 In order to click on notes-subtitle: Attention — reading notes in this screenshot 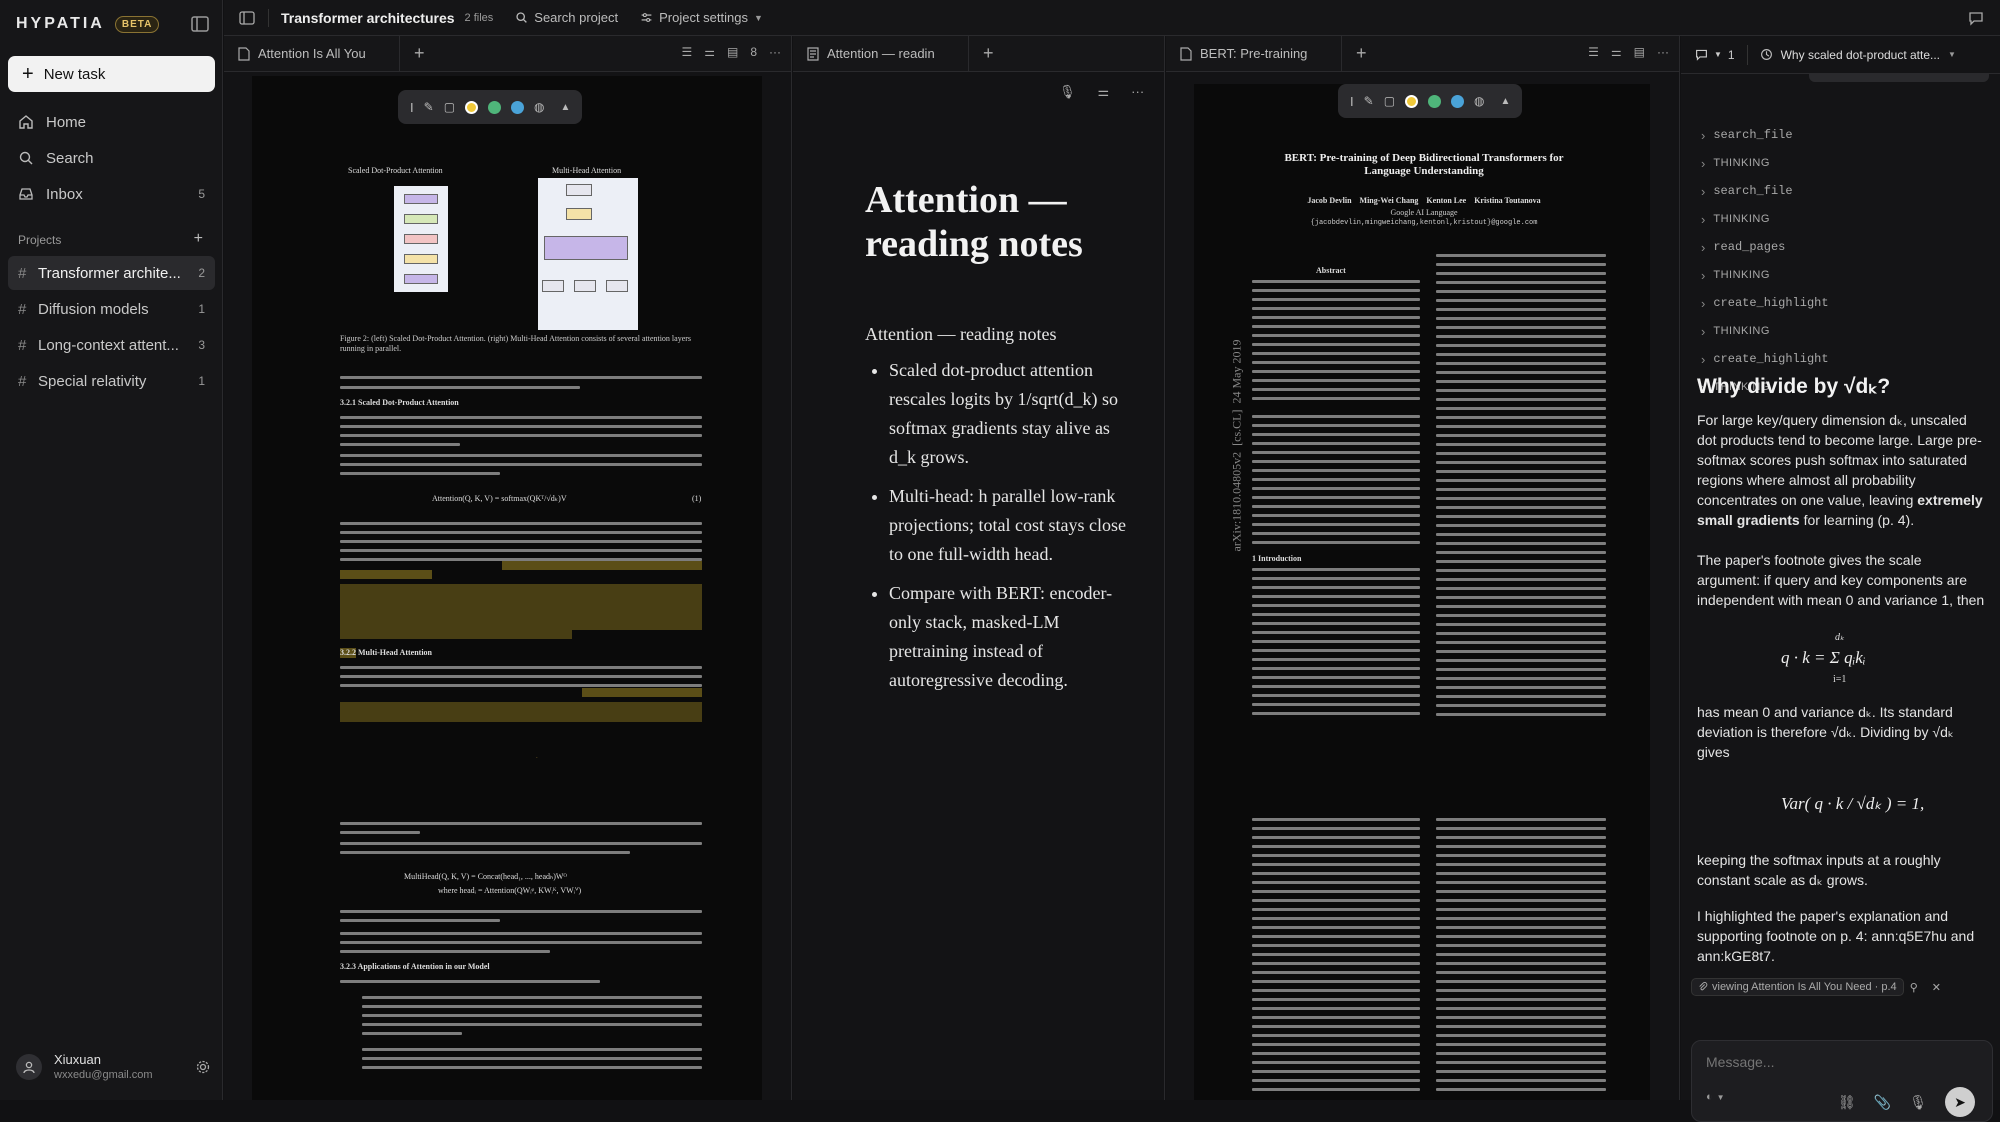, I will do `click(960, 334)`.